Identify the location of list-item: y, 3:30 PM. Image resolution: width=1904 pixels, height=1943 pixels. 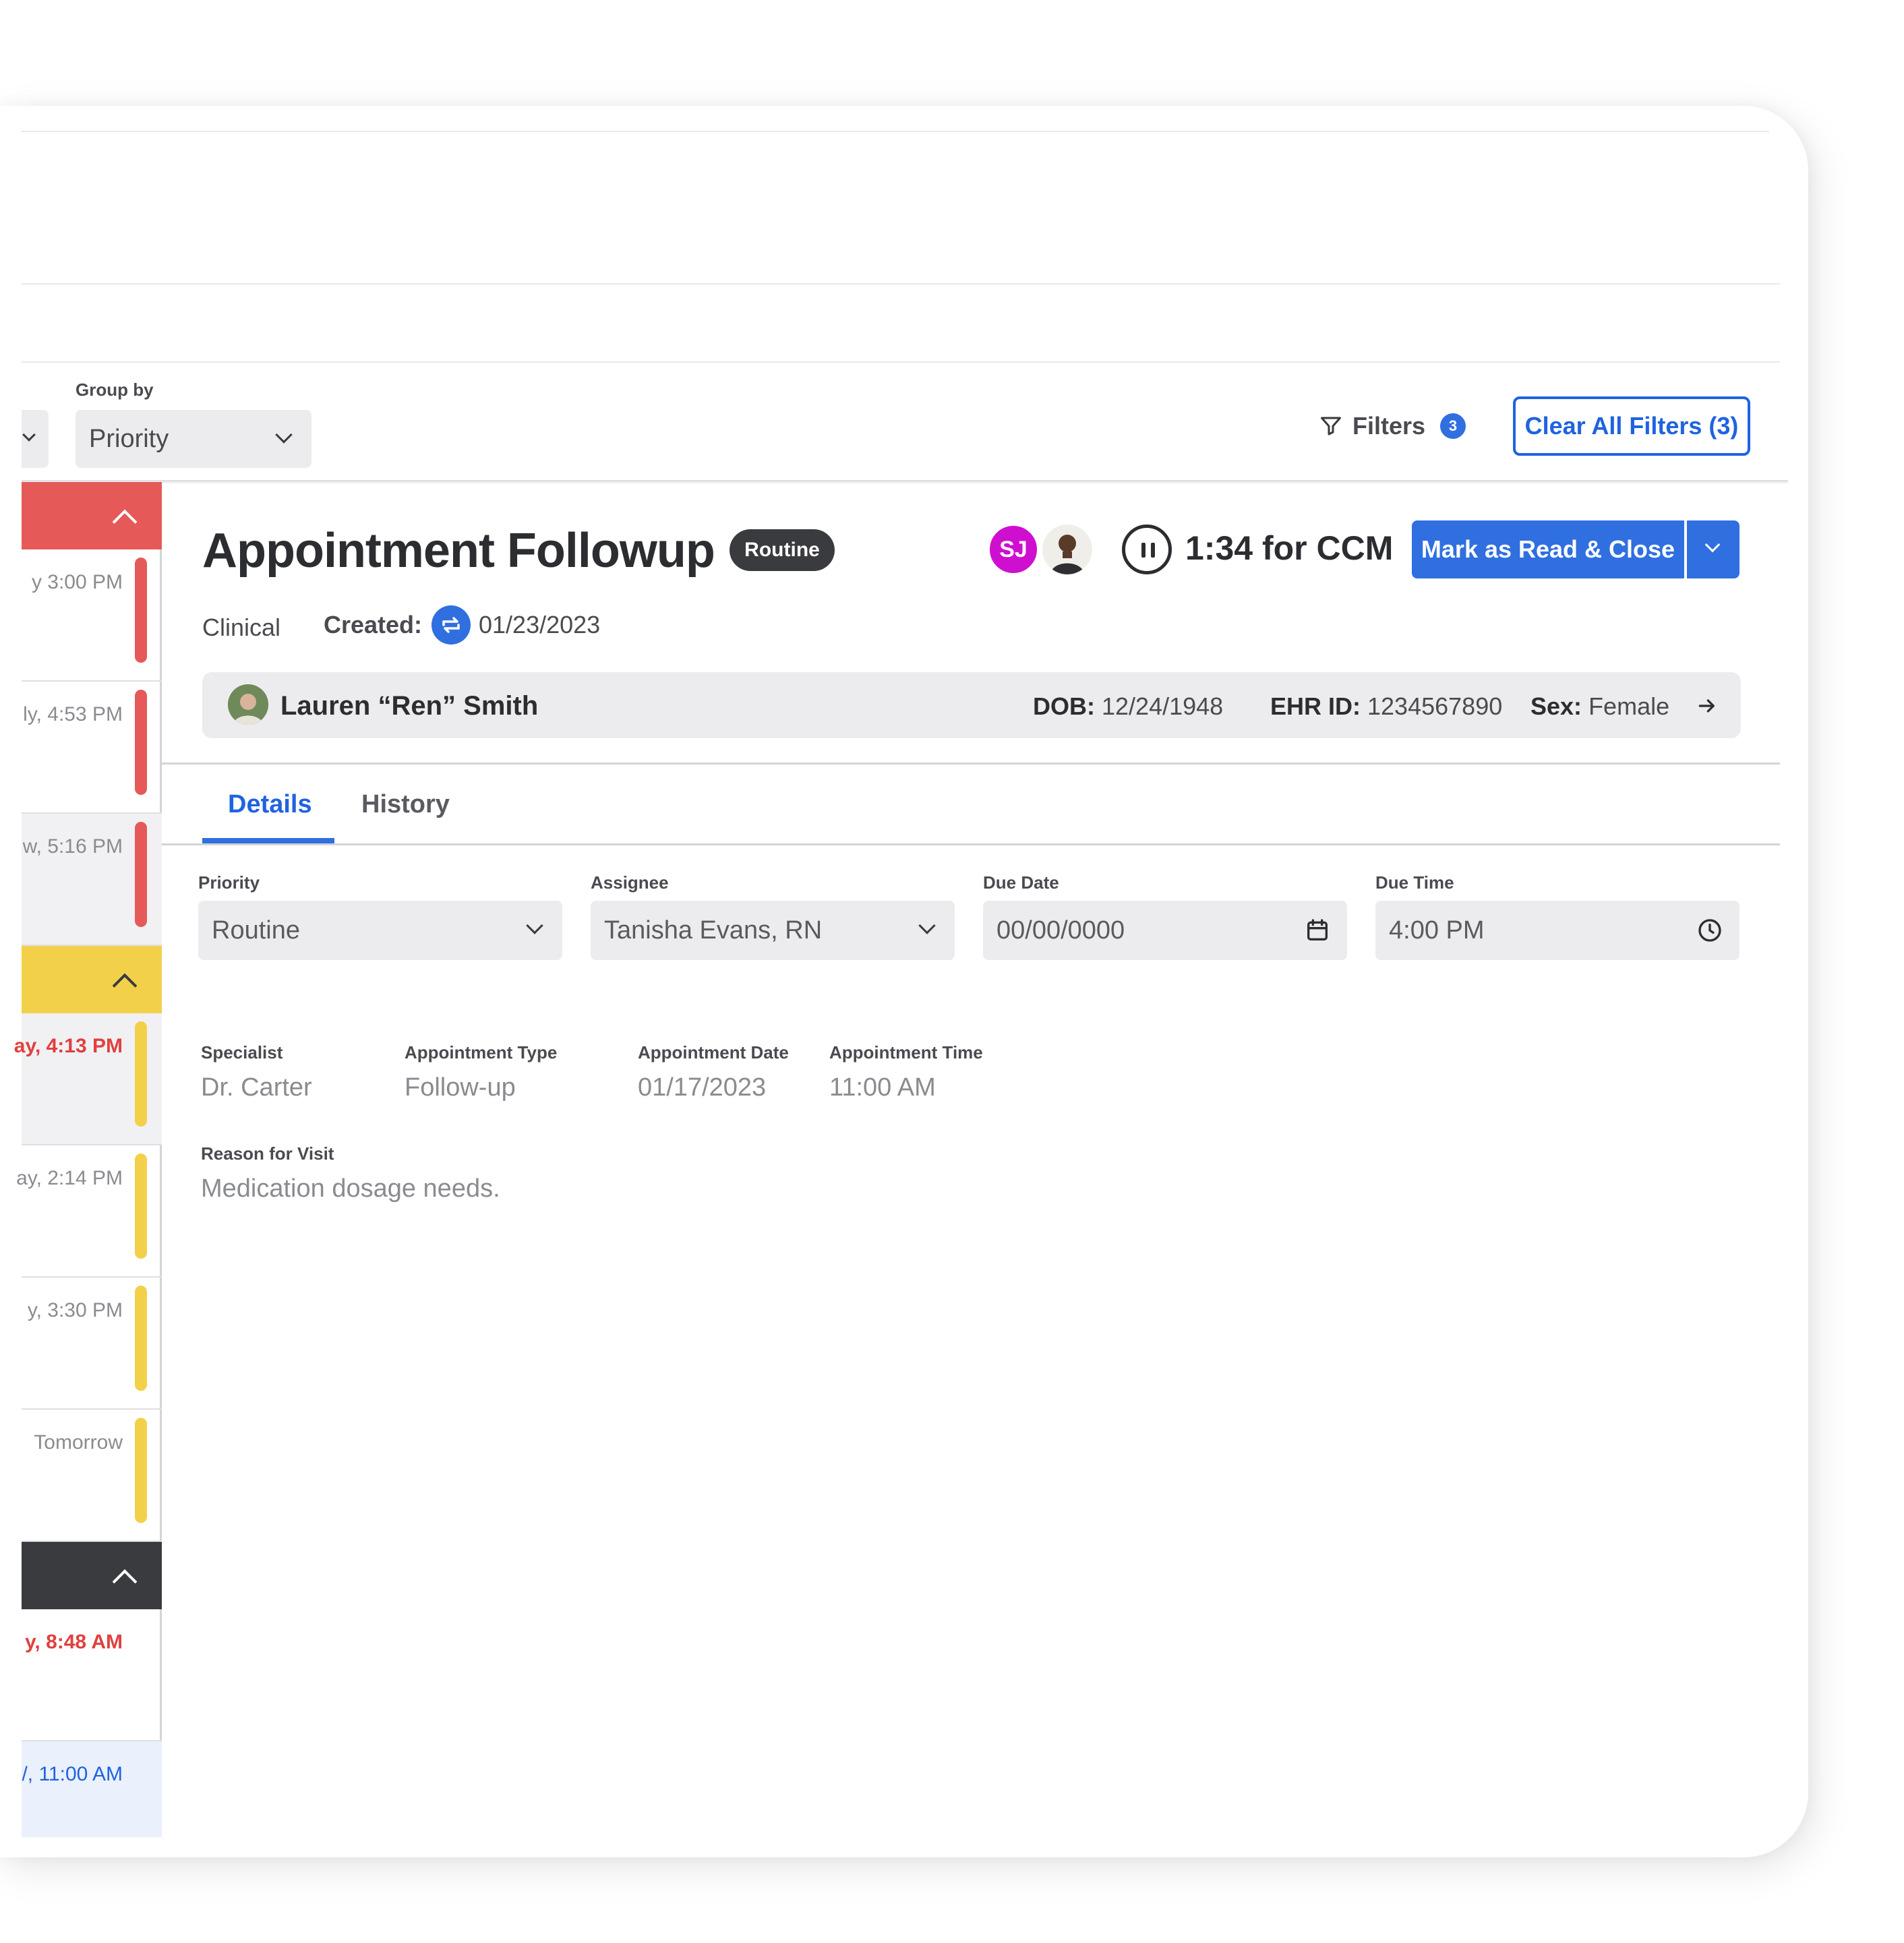
(92, 1344).